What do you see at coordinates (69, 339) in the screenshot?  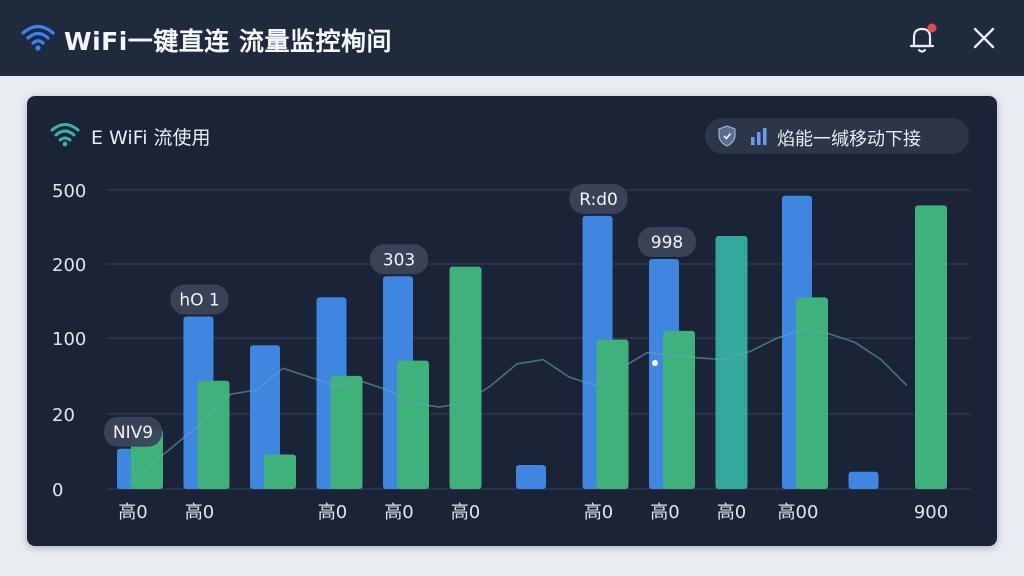 I see `y-tick-label: 100` at bounding box center [69, 339].